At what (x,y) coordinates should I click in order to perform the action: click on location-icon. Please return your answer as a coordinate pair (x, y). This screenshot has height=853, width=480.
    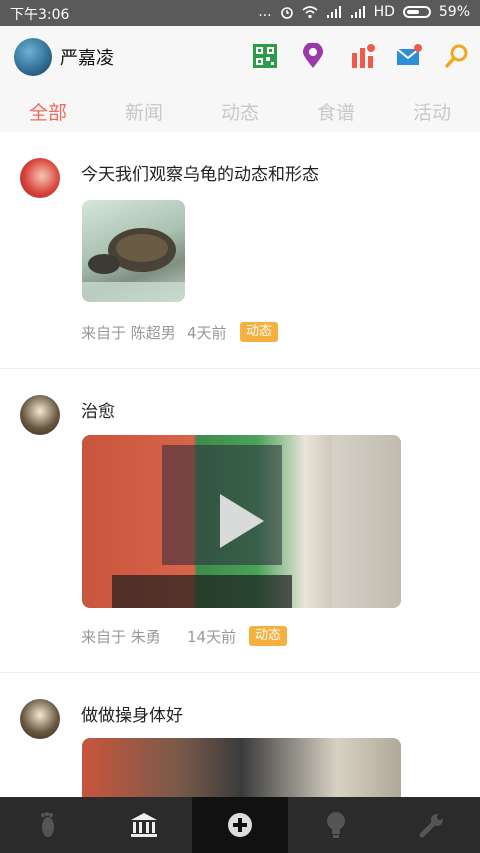
    Looking at the image, I should click on (313, 56).